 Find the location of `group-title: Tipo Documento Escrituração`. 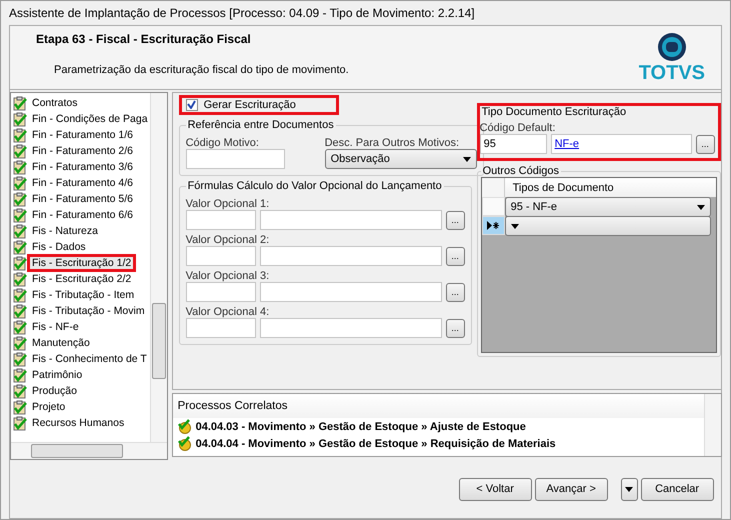

group-title: Tipo Documento Escrituração is located at coordinates (554, 112).